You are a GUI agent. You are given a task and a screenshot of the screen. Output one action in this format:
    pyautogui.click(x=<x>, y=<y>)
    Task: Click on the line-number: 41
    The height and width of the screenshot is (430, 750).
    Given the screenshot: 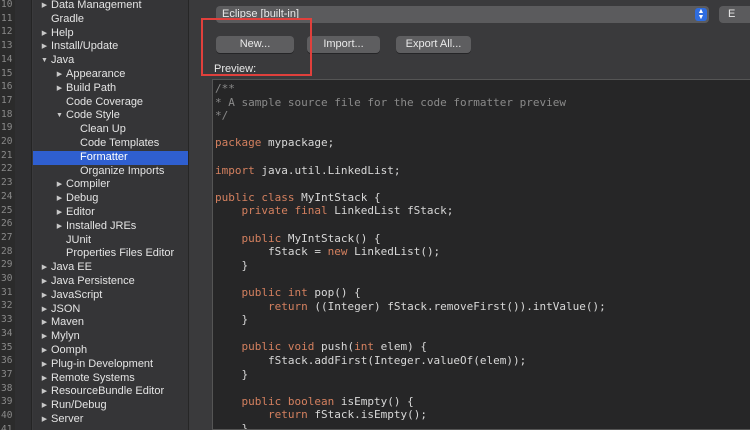 What is the action you would take?
    pyautogui.click(x=7, y=426)
    